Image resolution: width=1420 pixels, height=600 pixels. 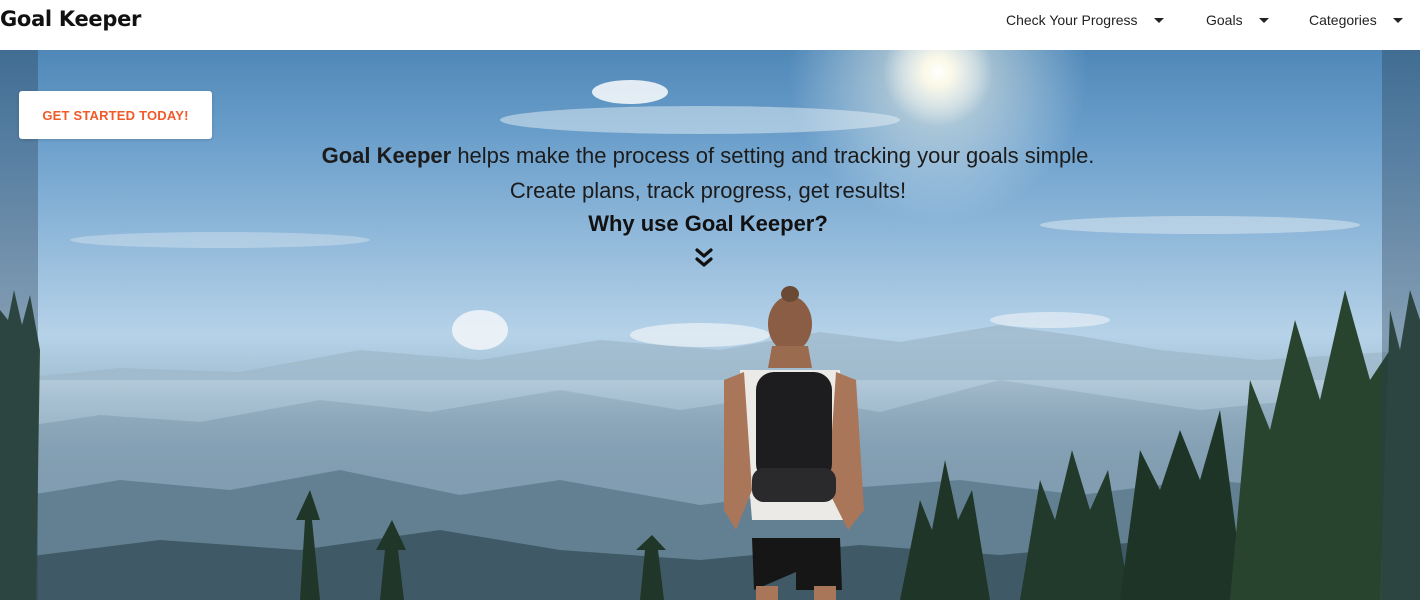 I want to click on nav-check-progress: Check Your Progress, so click(x=1085, y=20).